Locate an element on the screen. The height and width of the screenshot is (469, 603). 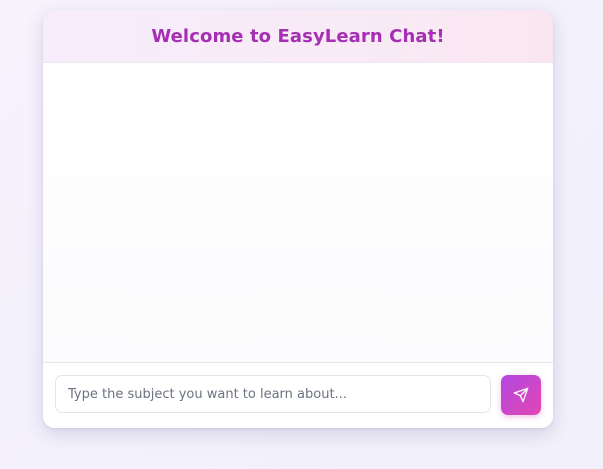
input-bar is located at coordinates (298, 395).